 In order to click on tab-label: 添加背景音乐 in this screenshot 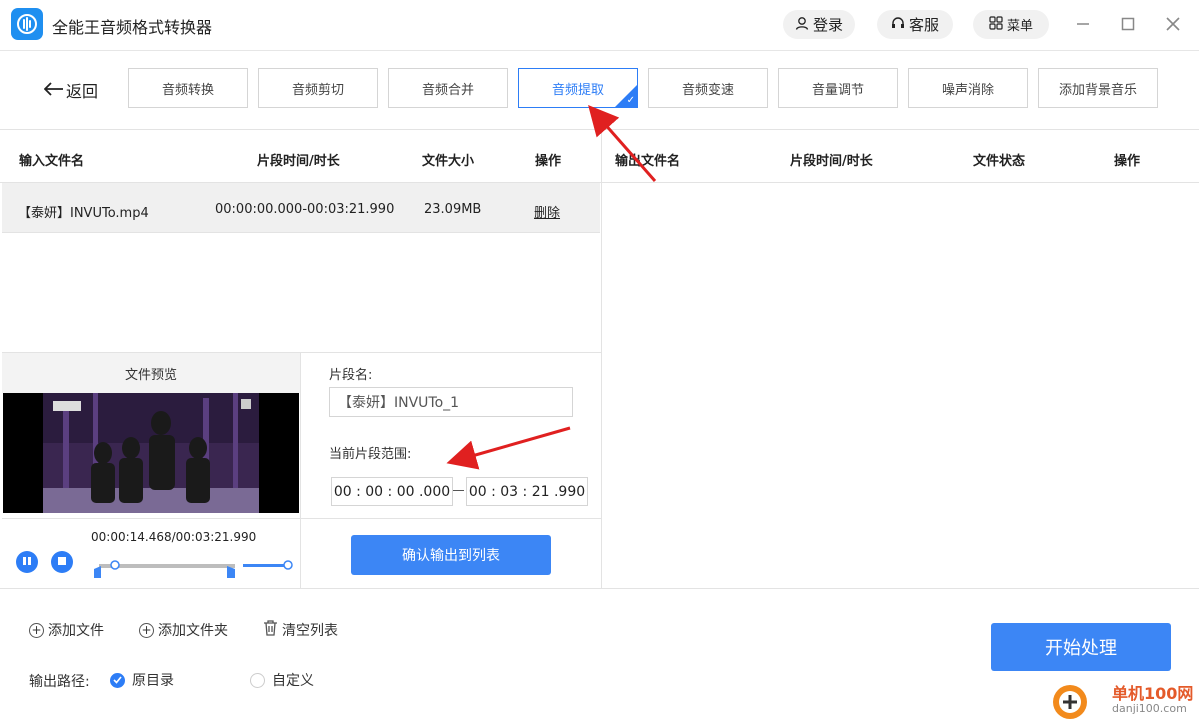, I will do `click(1097, 90)`.